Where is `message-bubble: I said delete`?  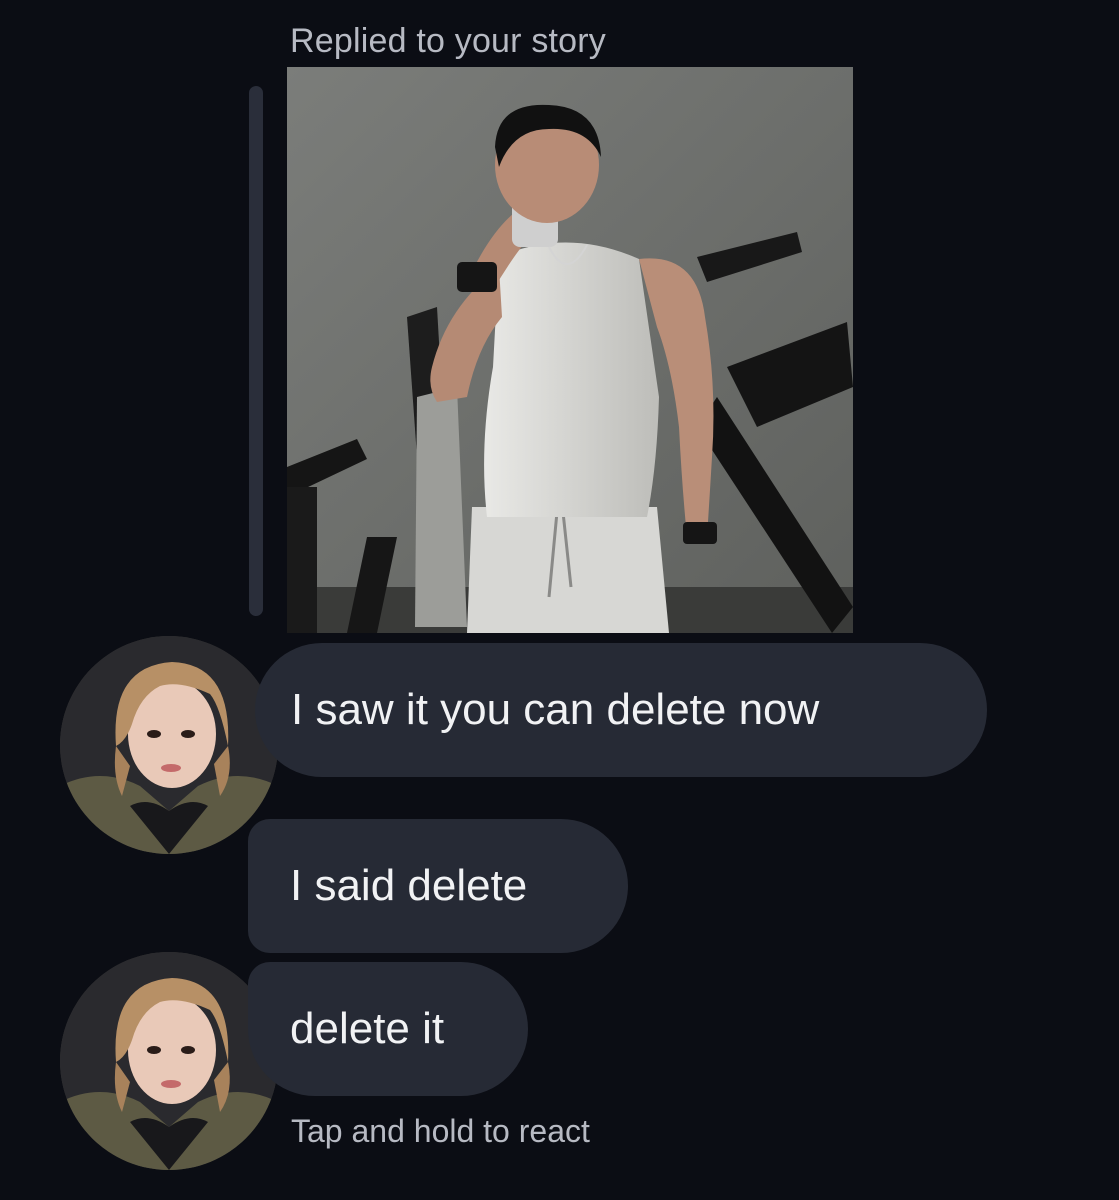
message-bubble: I said delete is located at coordinates (438, 886).